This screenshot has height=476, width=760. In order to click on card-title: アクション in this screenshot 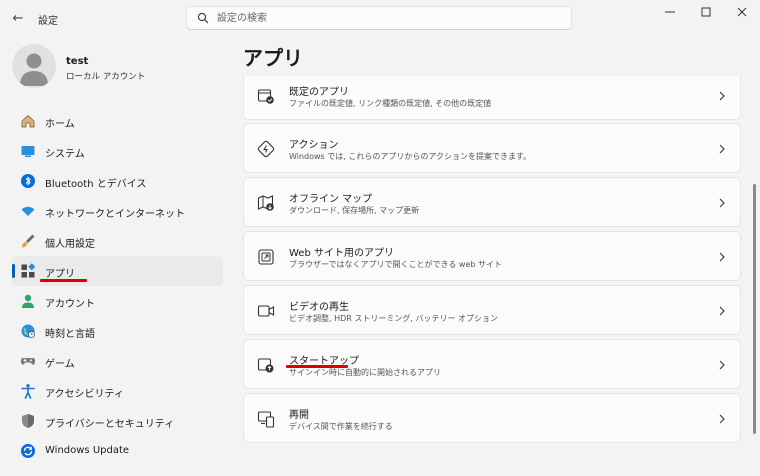, I will do `click(314, 145)`.